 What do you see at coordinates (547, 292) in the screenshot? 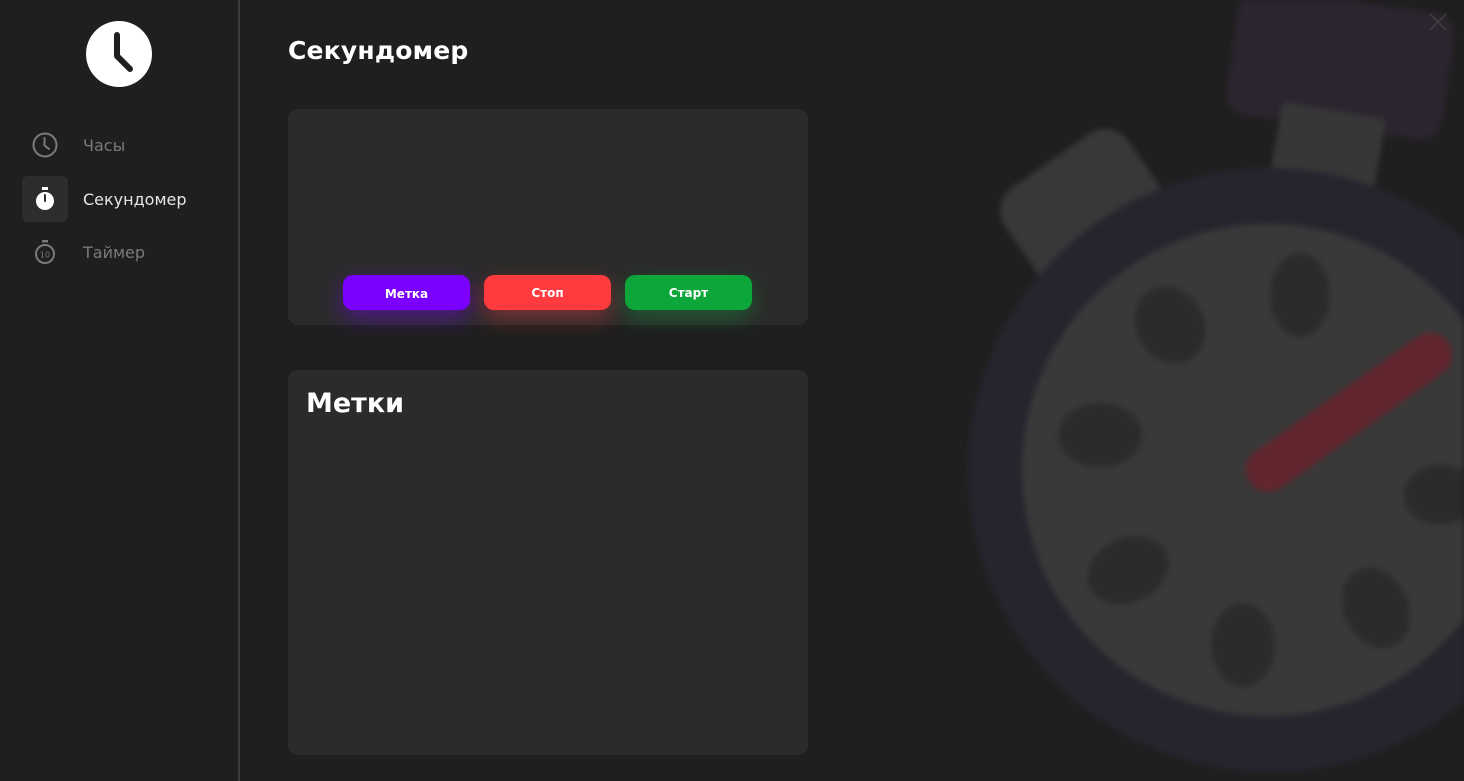
I see `stop-button: Стоп` at bounding box center [547, 292].